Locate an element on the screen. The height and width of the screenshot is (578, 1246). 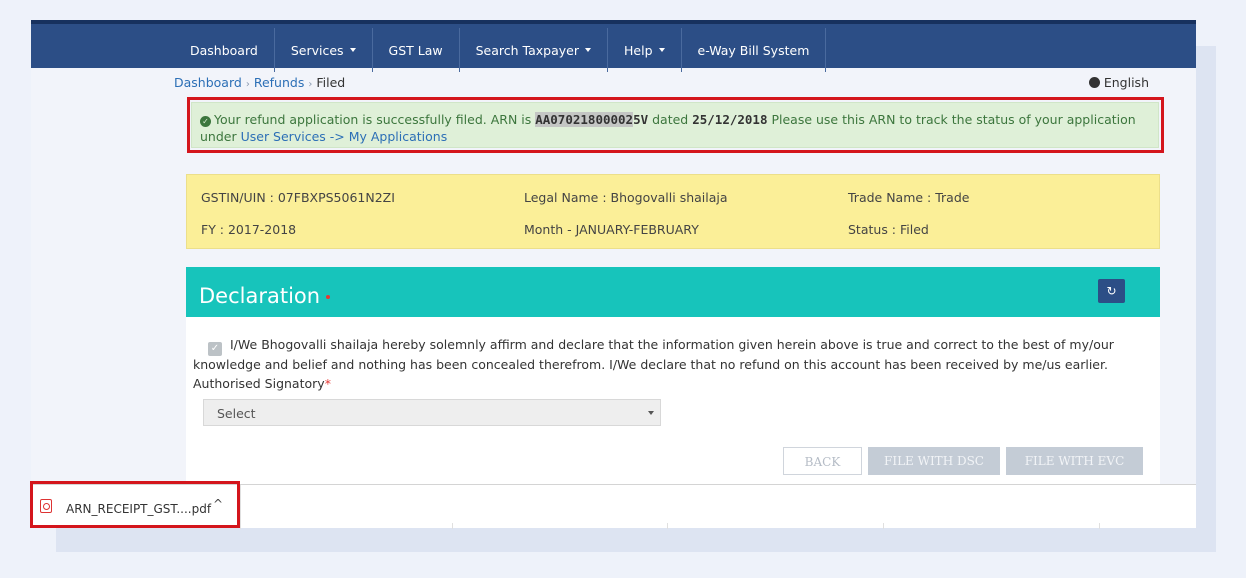
breadcrumb-dashboard: Dashboard is located at coordinates (208, 82).